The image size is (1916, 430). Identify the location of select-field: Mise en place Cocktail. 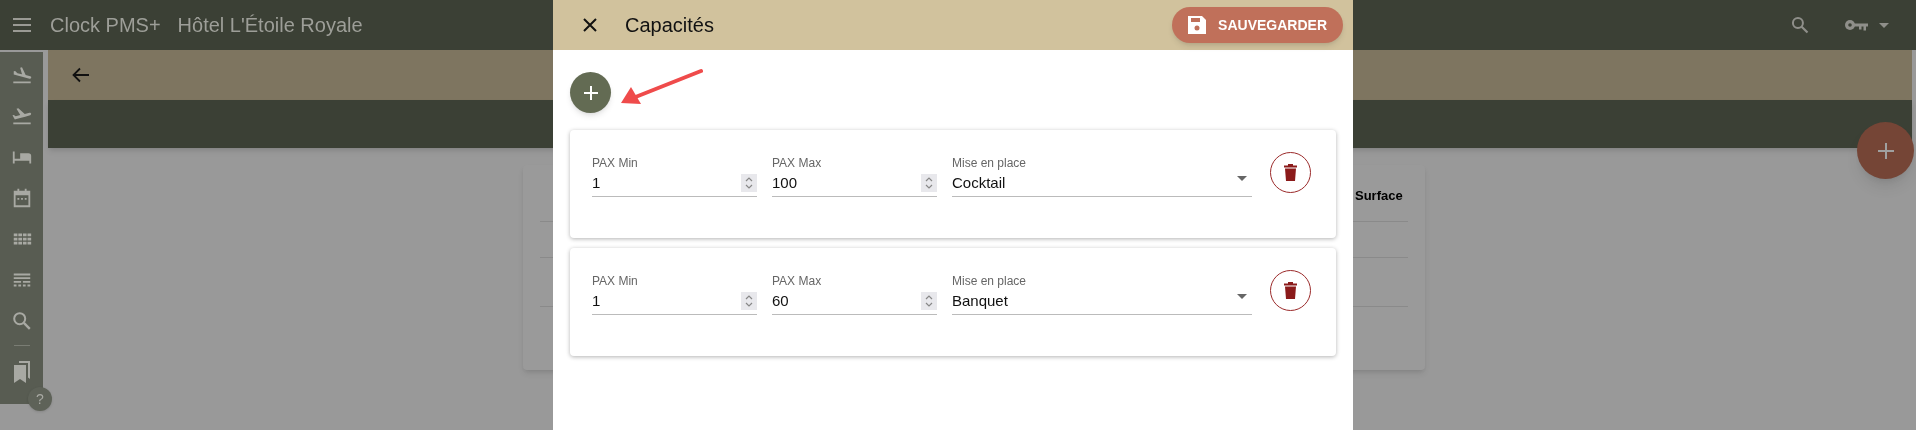
(1102, 176).